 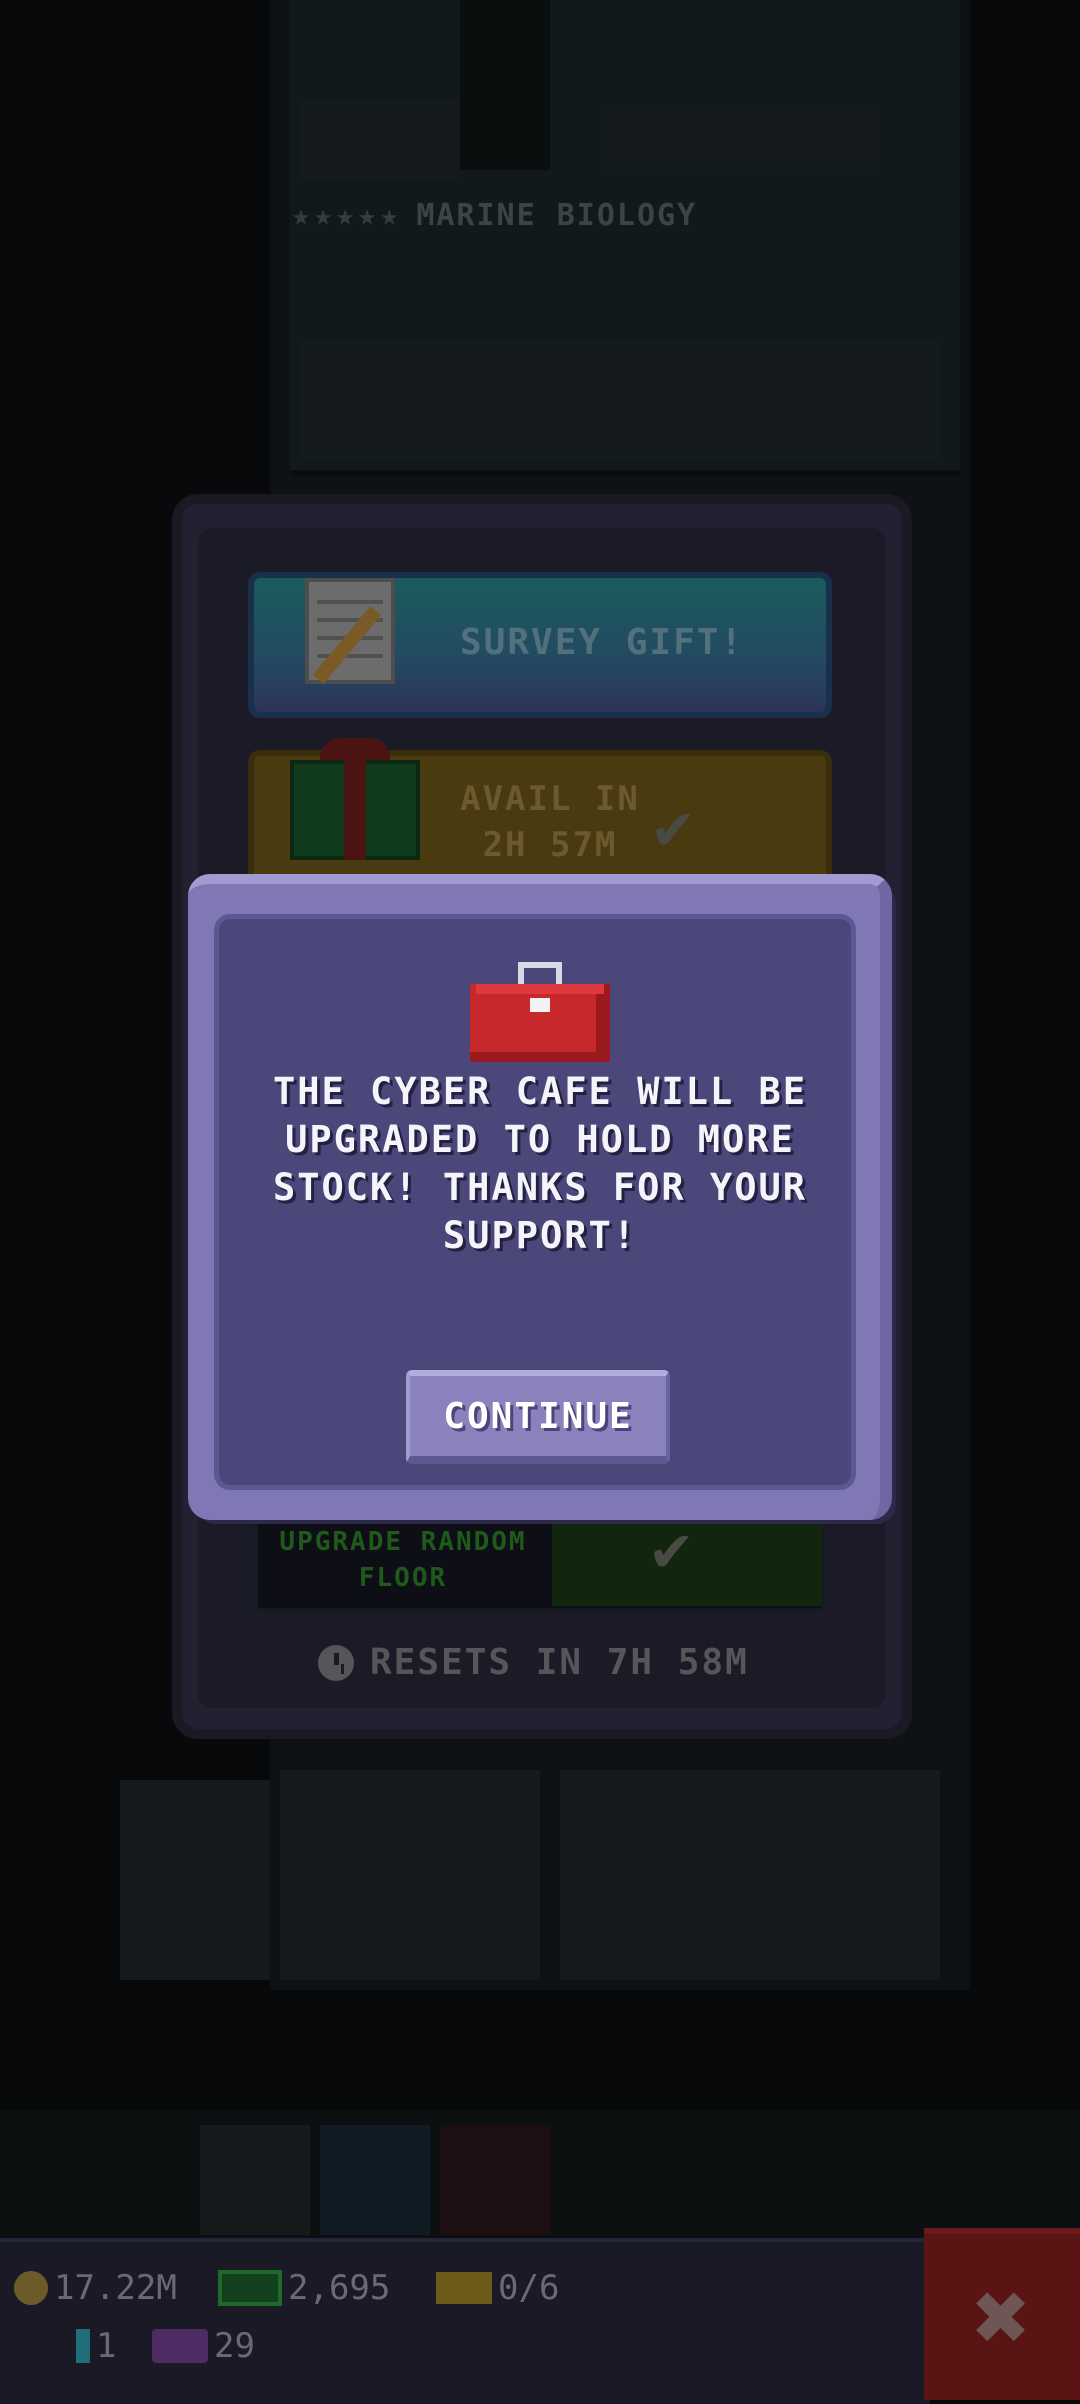 What do you see at coordinates (250, 2288) in the screenshot?
I see `bux-icon` at bounding box center [250, 2288].